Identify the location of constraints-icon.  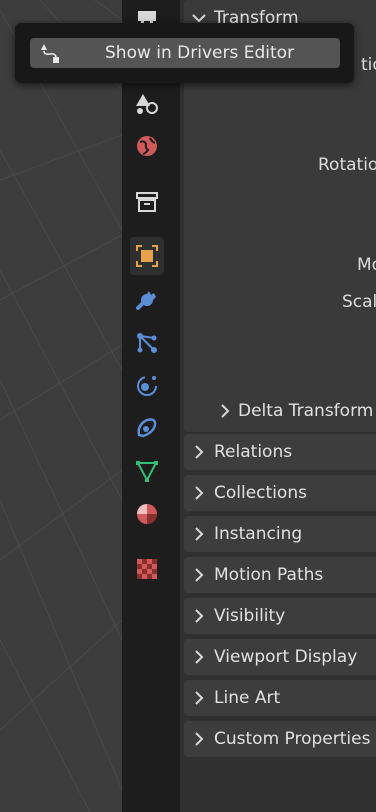
(147, 428).